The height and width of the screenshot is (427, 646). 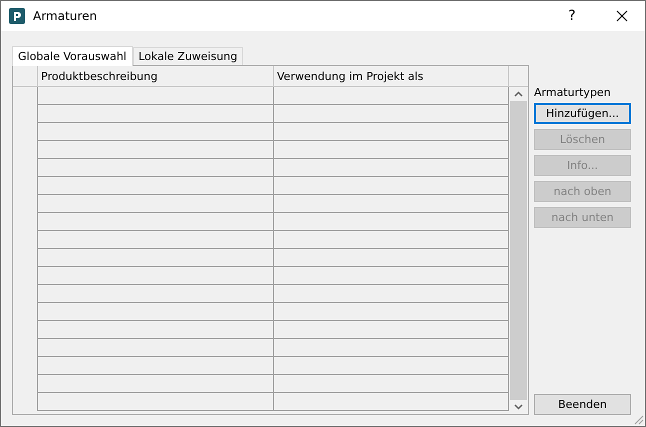 What do you see at coordinates (572, 16) in the screenshot?
I see `help-button: ?` at bounding box center [572, 16].